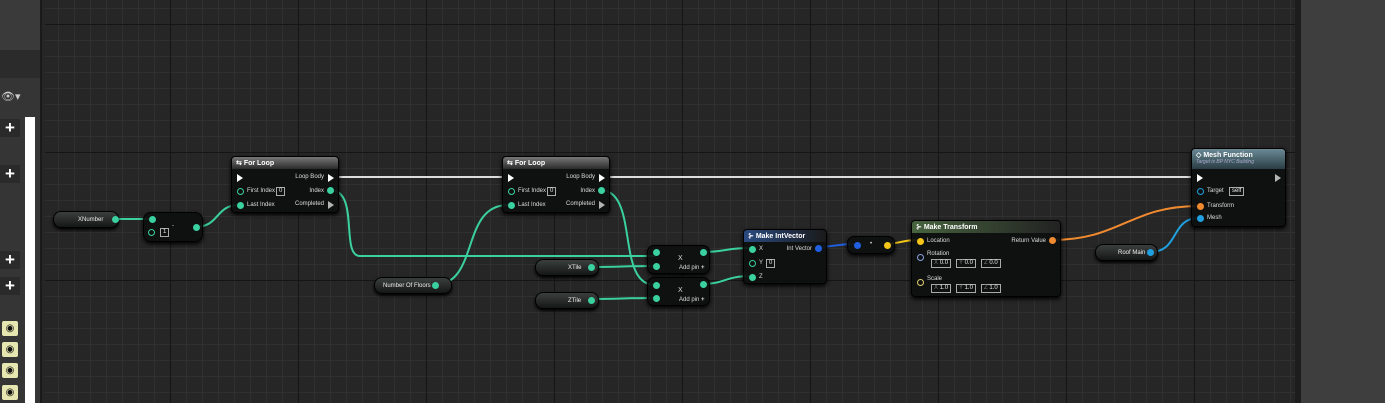  What do you see at coordinates (1052, 240) in the screenshot?
I see `return-value-pin` at bounding box center [1052, 240].